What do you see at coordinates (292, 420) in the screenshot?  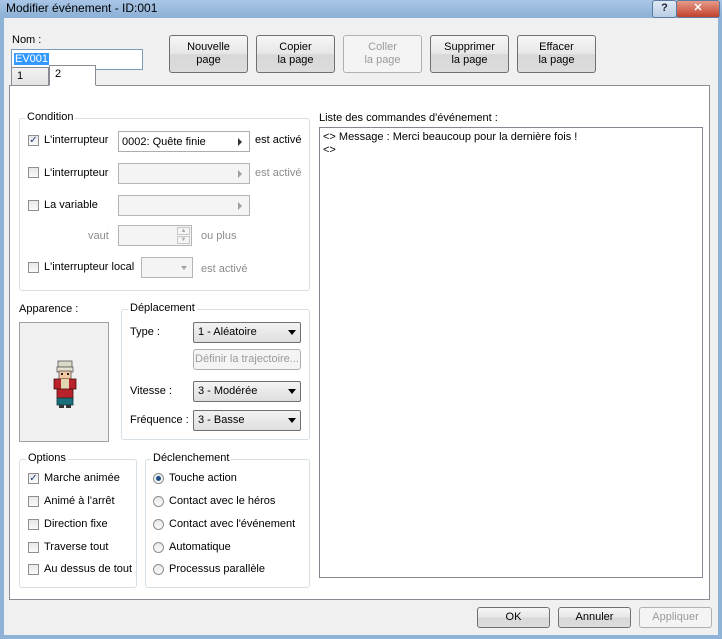 I see `freq-dropdown-icon` at bounding box center [292, 420].